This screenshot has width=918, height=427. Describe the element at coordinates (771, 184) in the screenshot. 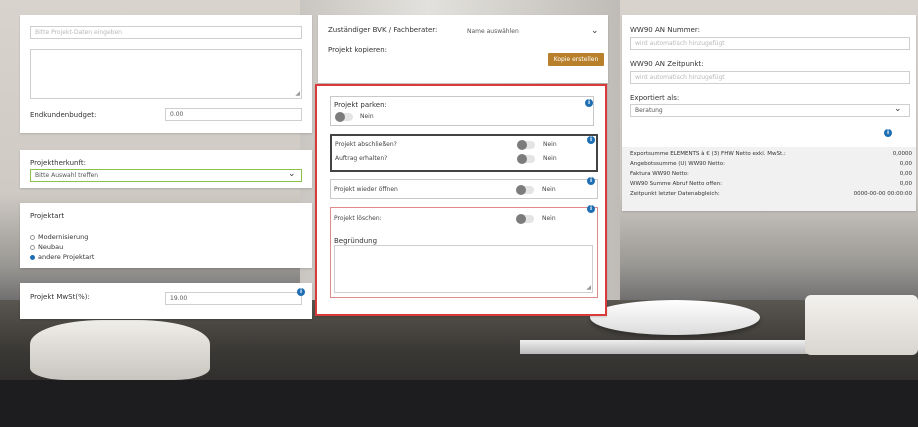

I see `summary-row: WW90 Summe Abruf Netto offen: 0,00` at that location.